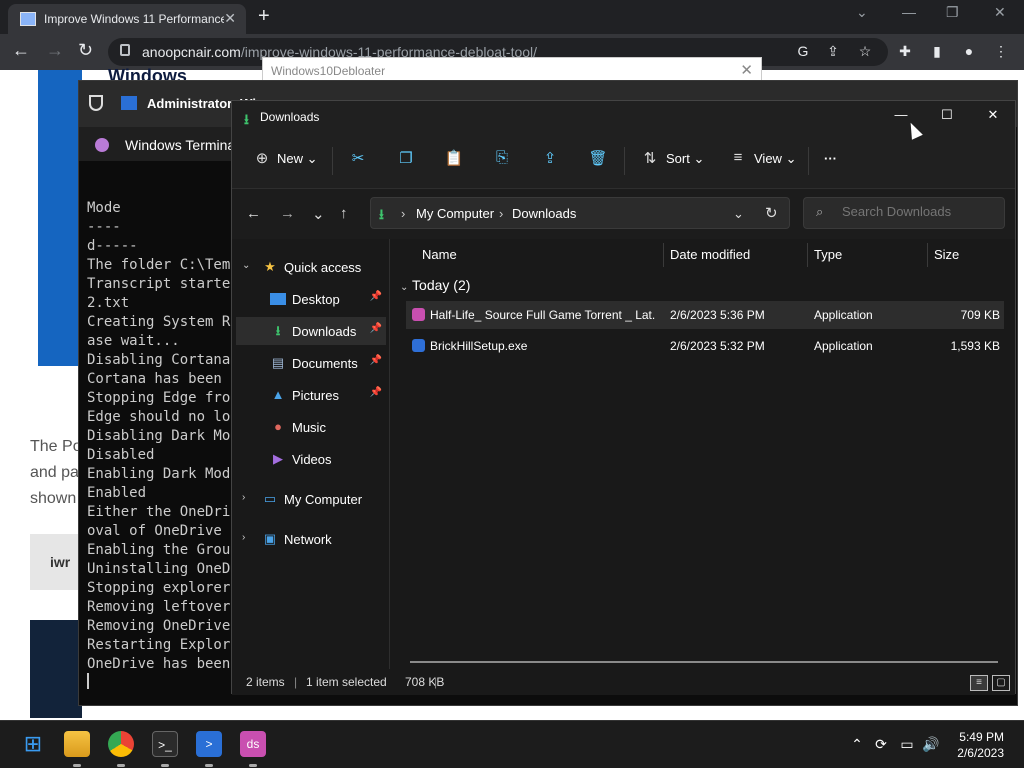  What do you see at coordinates (311, 395) in the screenshot?
I see `sidebar-item-pictures: ▲ Pictures 📌` at bounding box center [311, 395].